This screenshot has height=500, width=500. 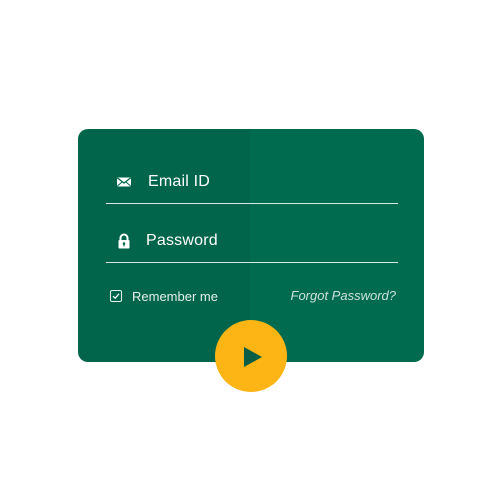 I want to click on envelope-icon, so click(x=124, y=182).